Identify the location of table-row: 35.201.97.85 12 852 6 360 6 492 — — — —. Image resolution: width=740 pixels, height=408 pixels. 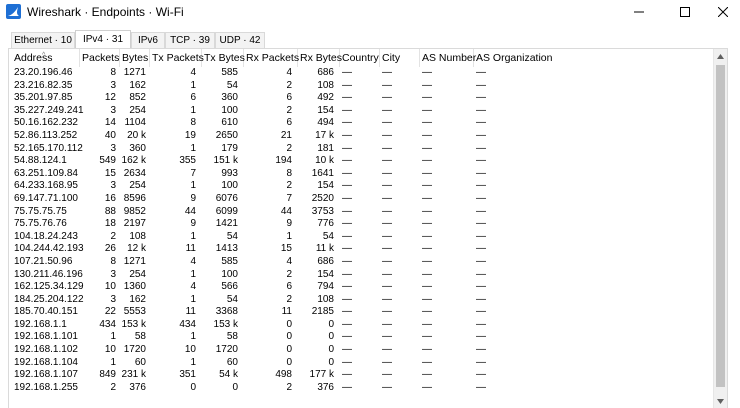
(363, 98).